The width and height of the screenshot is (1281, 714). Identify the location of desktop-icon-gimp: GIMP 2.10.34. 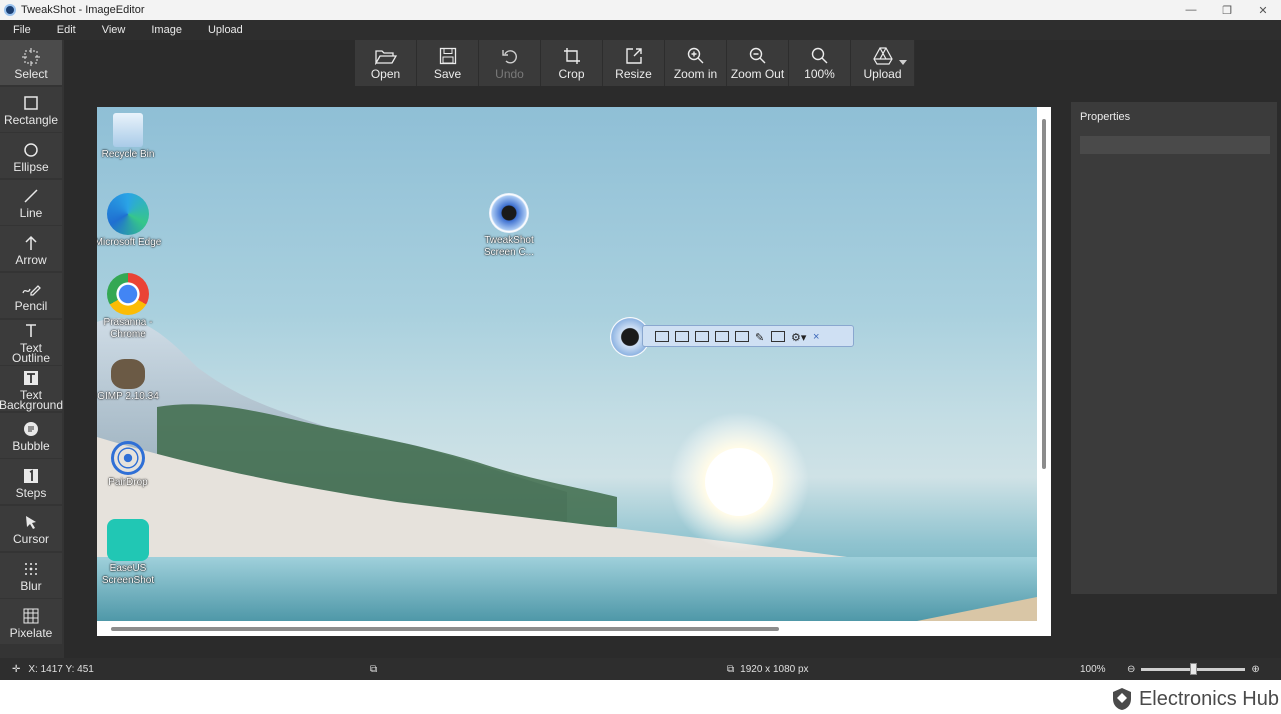
(130, 381).